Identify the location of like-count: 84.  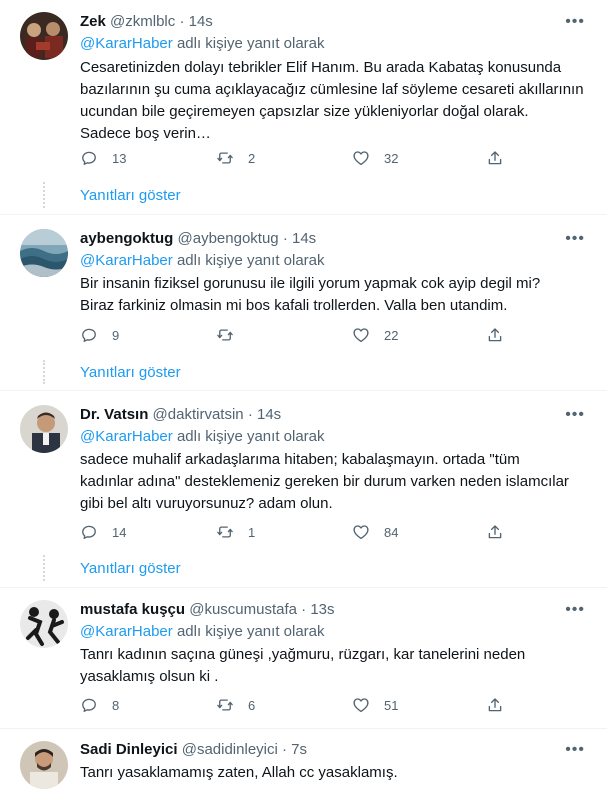
(391, 532).